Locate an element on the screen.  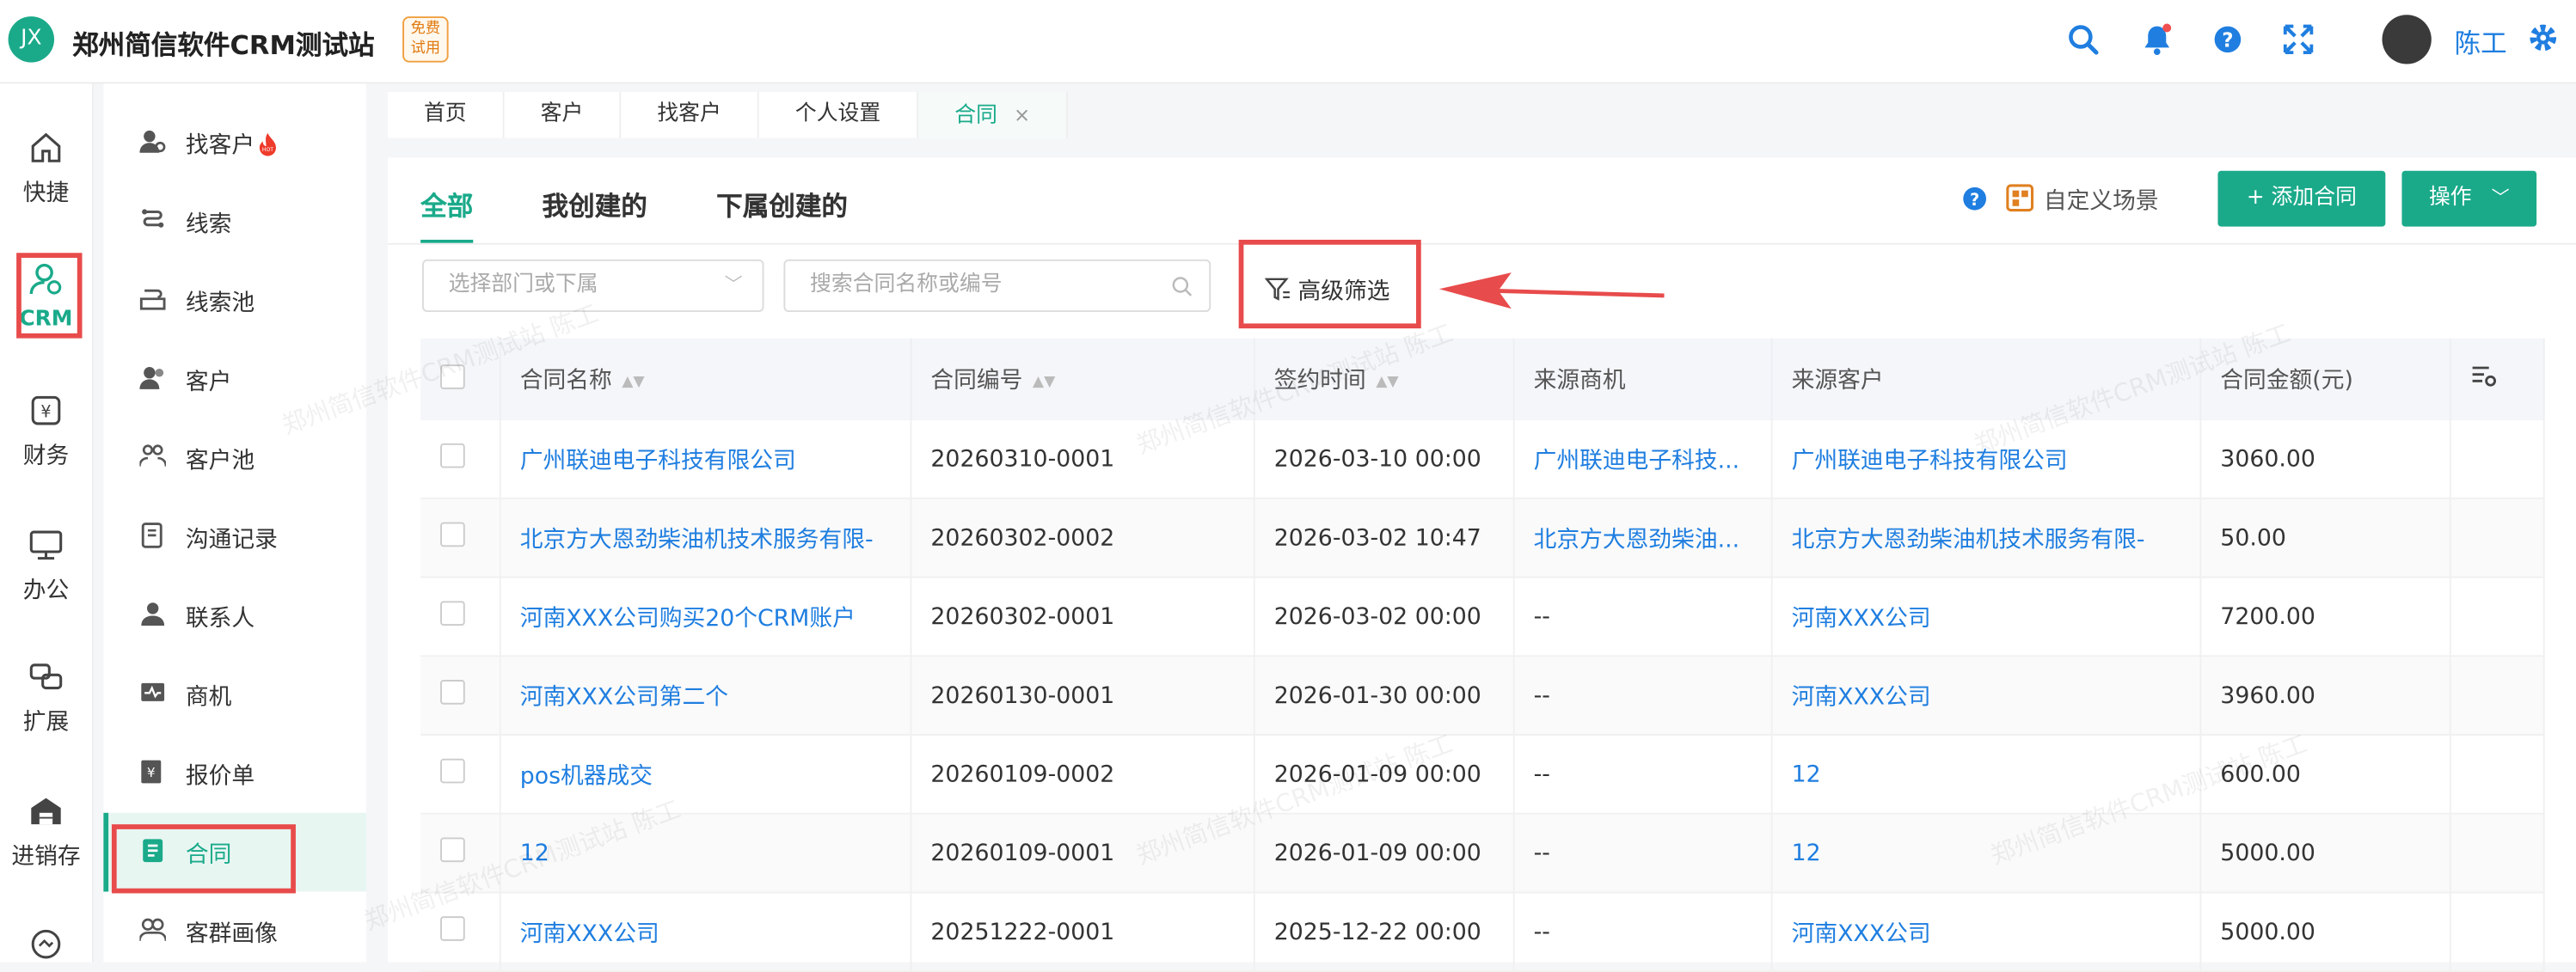
rail-item-inventory: 进销存 is located at coordinates (46, 833).